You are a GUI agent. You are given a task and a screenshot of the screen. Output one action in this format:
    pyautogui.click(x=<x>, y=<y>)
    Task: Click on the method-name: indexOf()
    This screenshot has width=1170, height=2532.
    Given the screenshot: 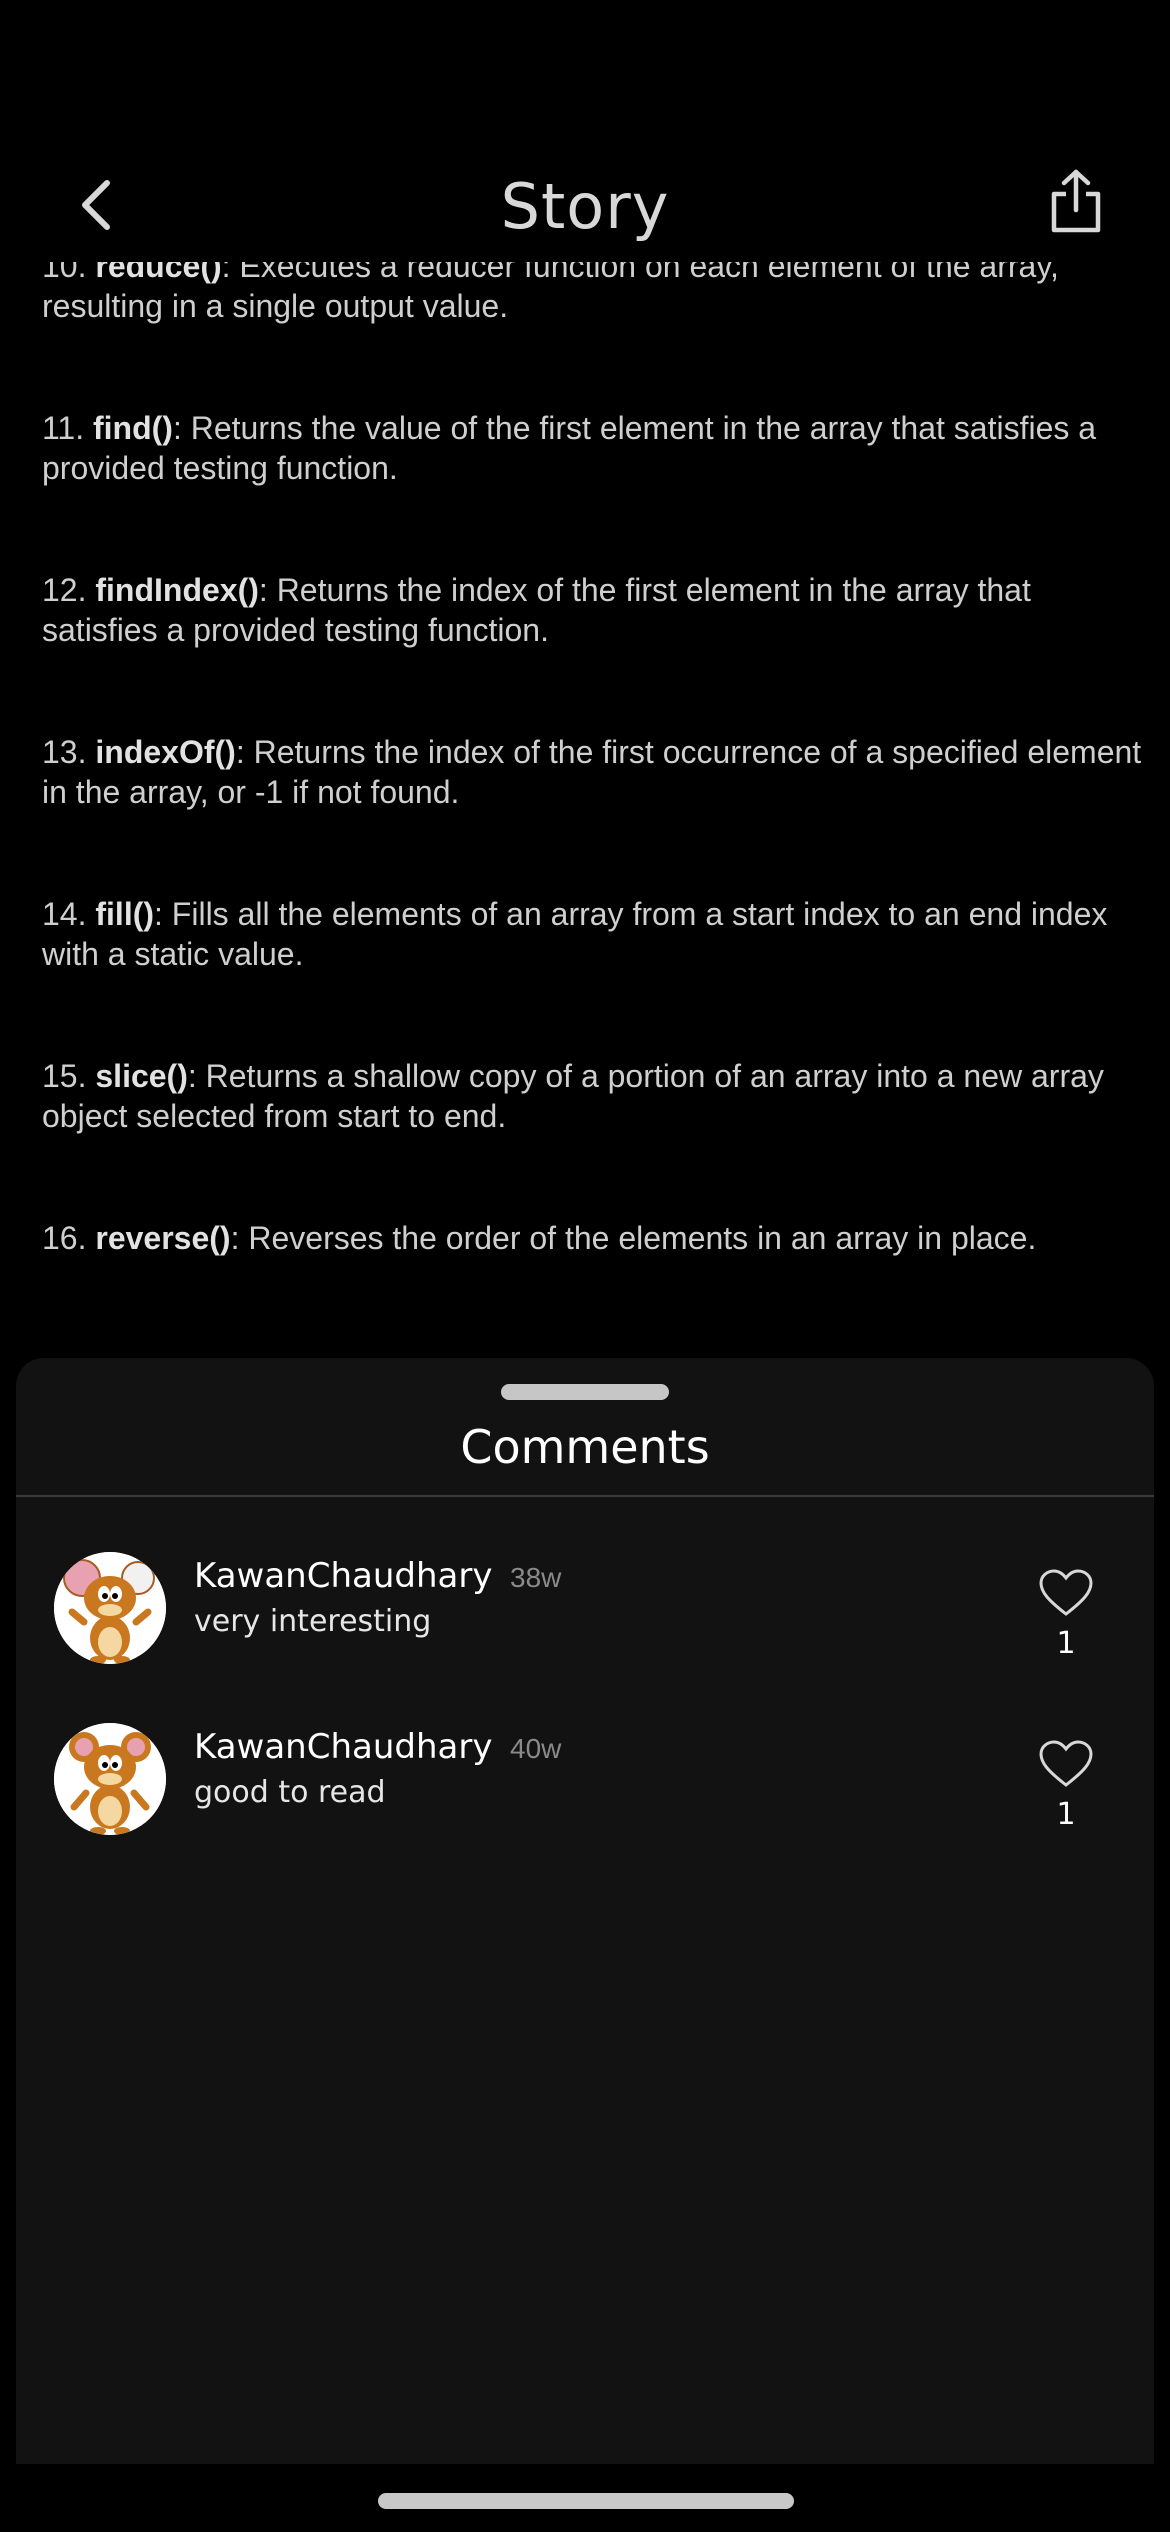 What is the action you would take?
    pyautogui.click(x=165, y=752)
    